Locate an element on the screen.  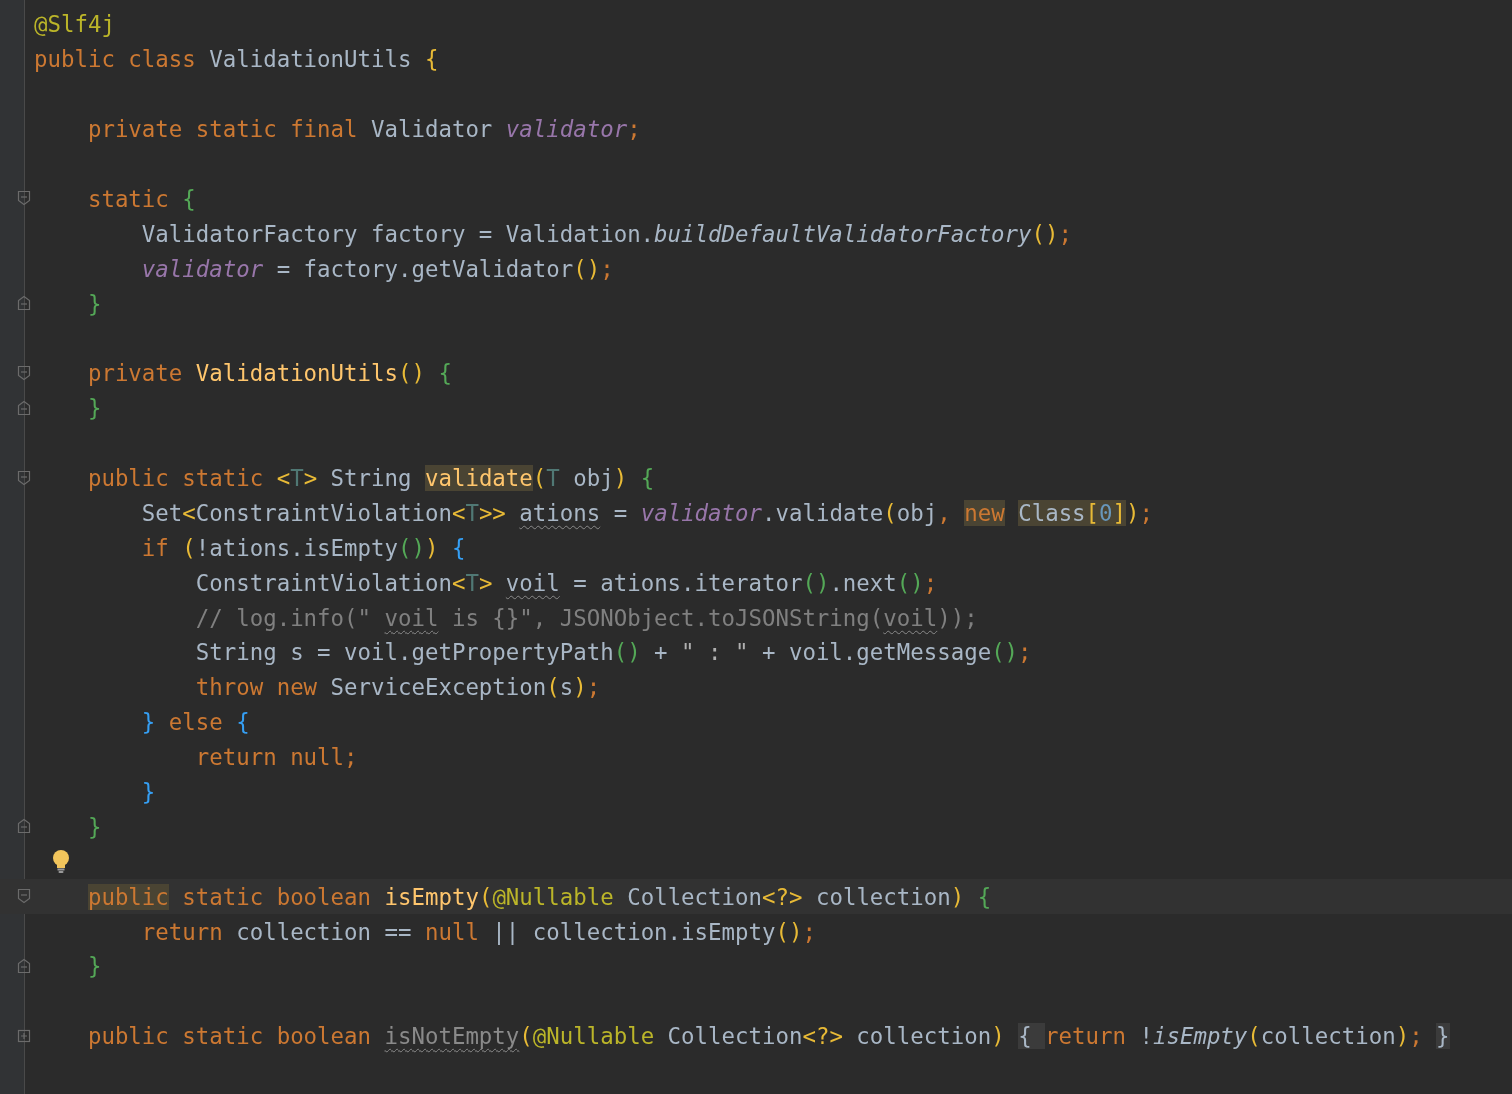
code-line: throw new ServiceException(s); is located at coordinates (397, 688).